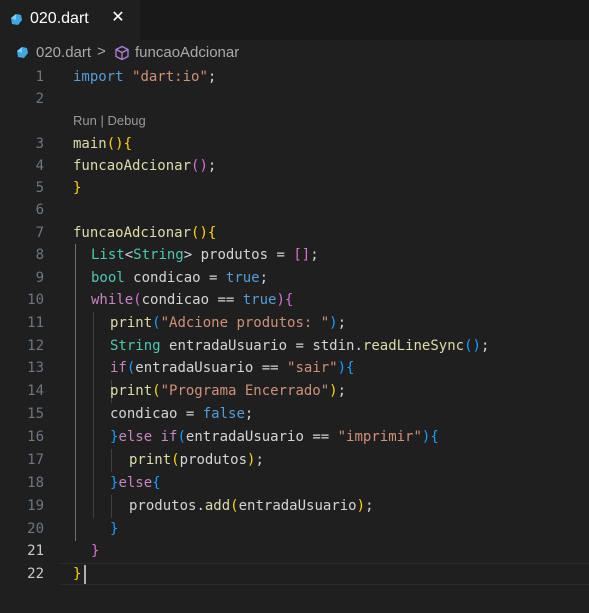  Describe the element at coordinates (108, 278) in the screenshot. I see `token: bool` at that location.